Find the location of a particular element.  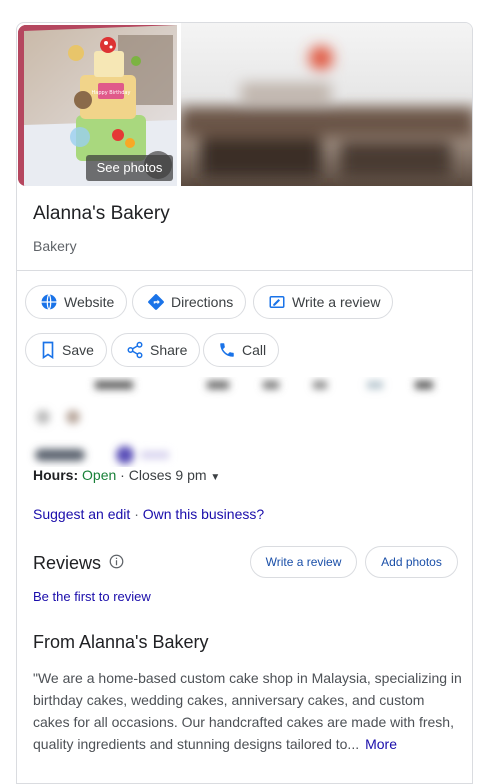

share-label: Share is located at coordinates (169, 350).